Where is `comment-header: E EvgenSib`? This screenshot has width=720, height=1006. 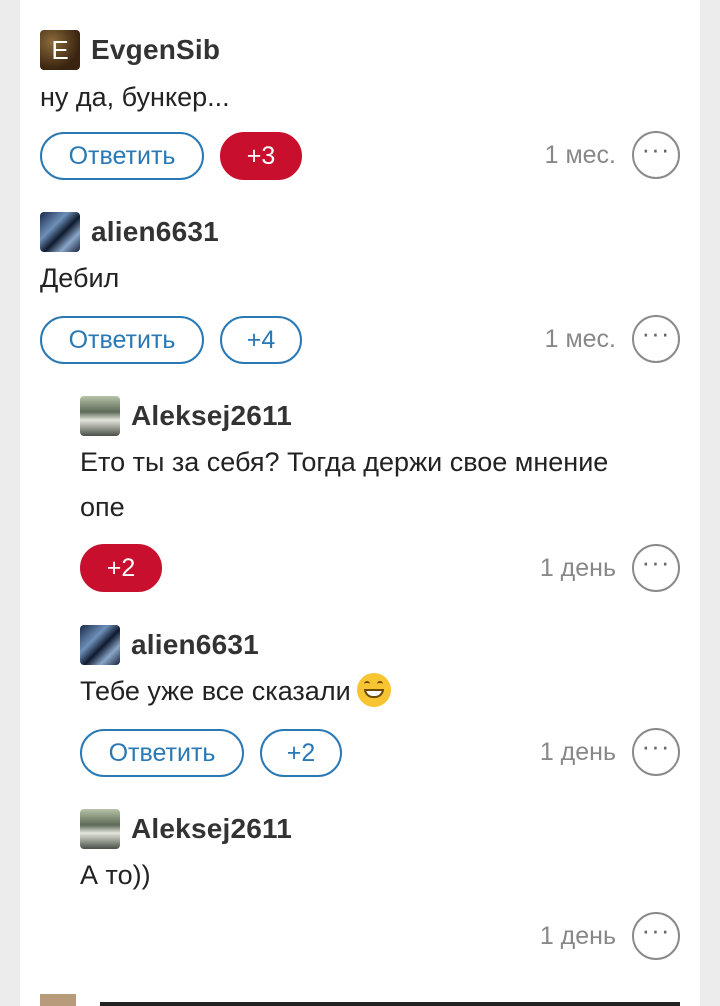 comment-header: E EvgenSib is located at coordinates (130, 50).